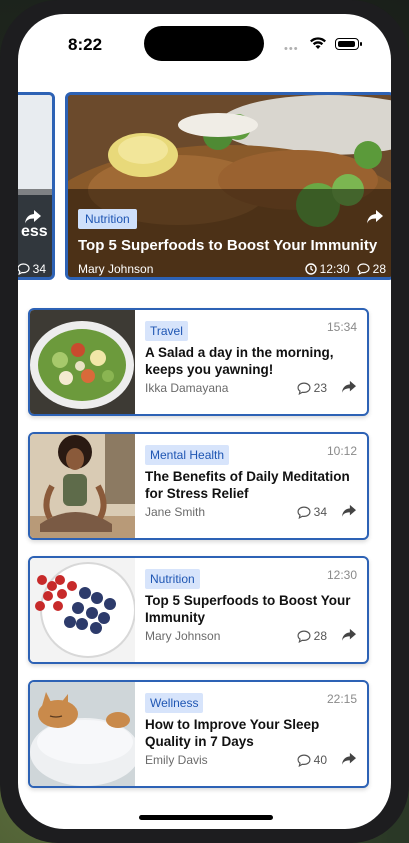  I want to click on featured-card-previous: ess 34, so click(36, 186).